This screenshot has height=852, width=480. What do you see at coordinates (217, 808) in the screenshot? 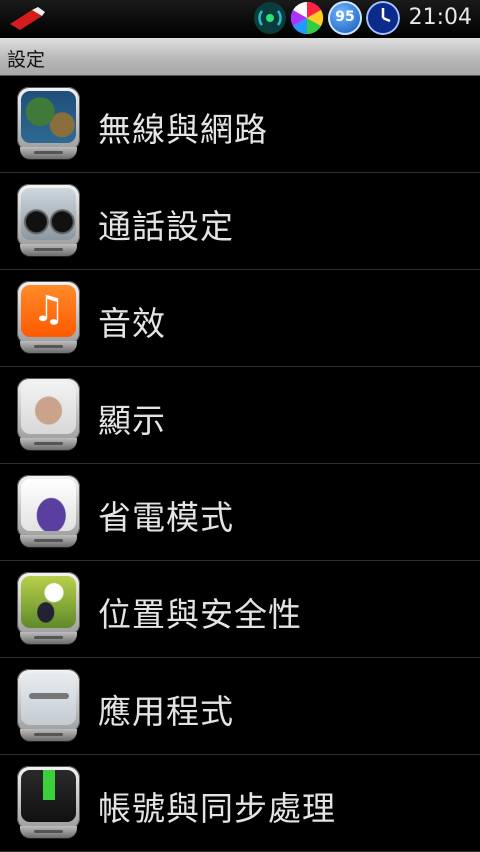
I see `settings-item-label: 帳號與同步處理` at bounding box center [217, 808].